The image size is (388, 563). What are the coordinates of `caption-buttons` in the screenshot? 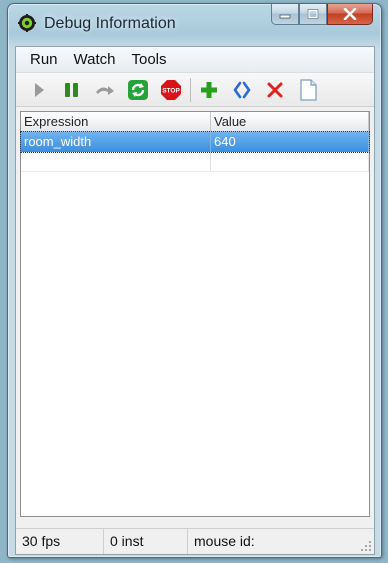 It's located at (322, 15).